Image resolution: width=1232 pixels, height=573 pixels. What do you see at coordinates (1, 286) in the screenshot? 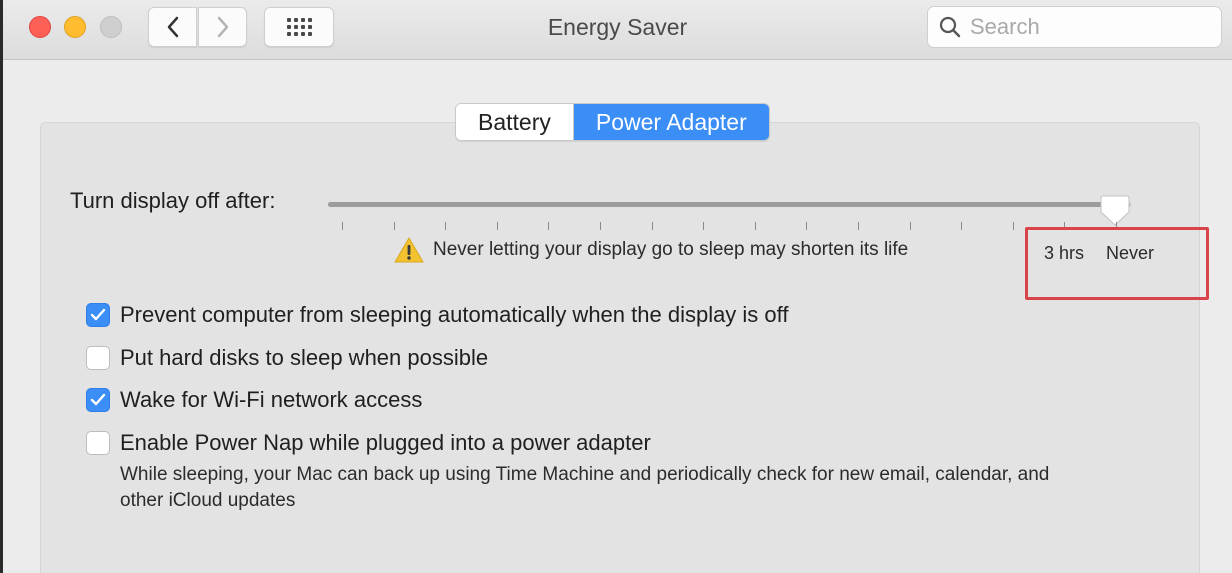
I see `window-edge` at bounding box center [1, 286].